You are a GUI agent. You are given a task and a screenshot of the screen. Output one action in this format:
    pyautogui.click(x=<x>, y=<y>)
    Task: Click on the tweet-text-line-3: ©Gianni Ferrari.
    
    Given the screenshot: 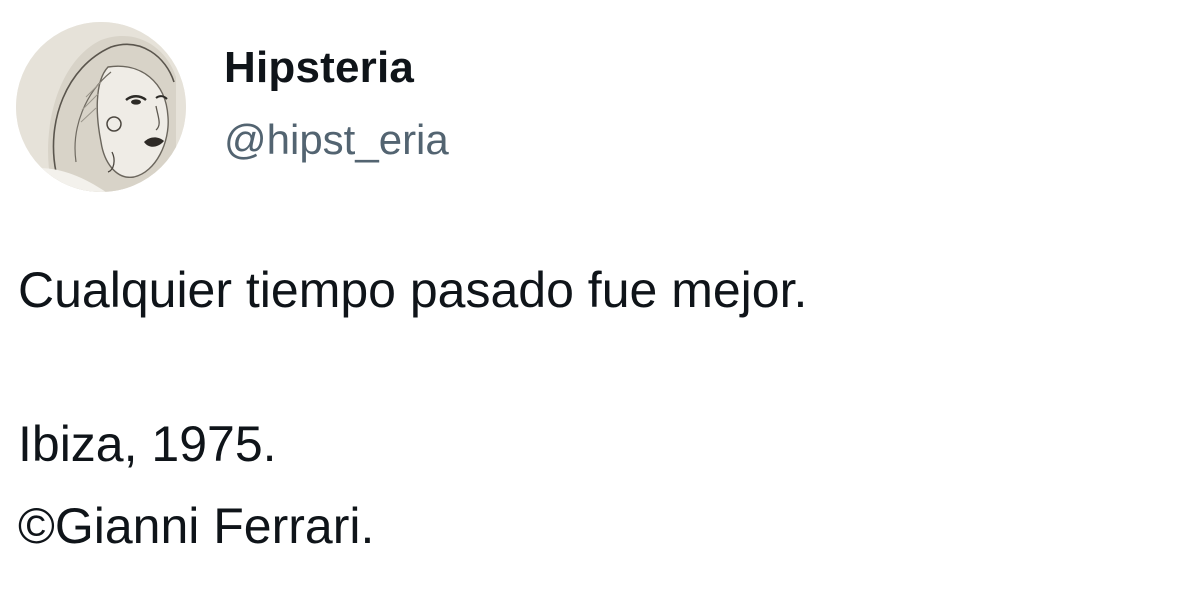 What is the action you would take?
    pyautogui.click(x=196, y=526)
    